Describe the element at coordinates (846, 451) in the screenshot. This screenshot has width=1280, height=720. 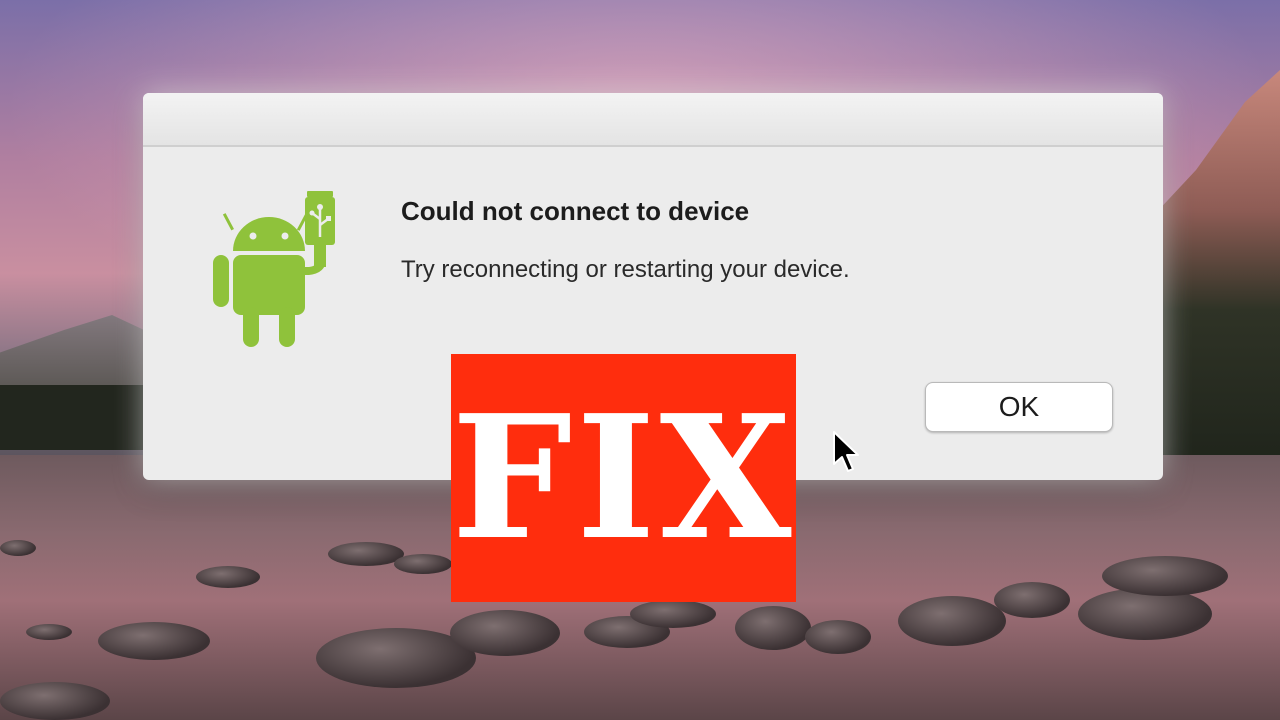
I see `mouse-pointer-icon` at that location.